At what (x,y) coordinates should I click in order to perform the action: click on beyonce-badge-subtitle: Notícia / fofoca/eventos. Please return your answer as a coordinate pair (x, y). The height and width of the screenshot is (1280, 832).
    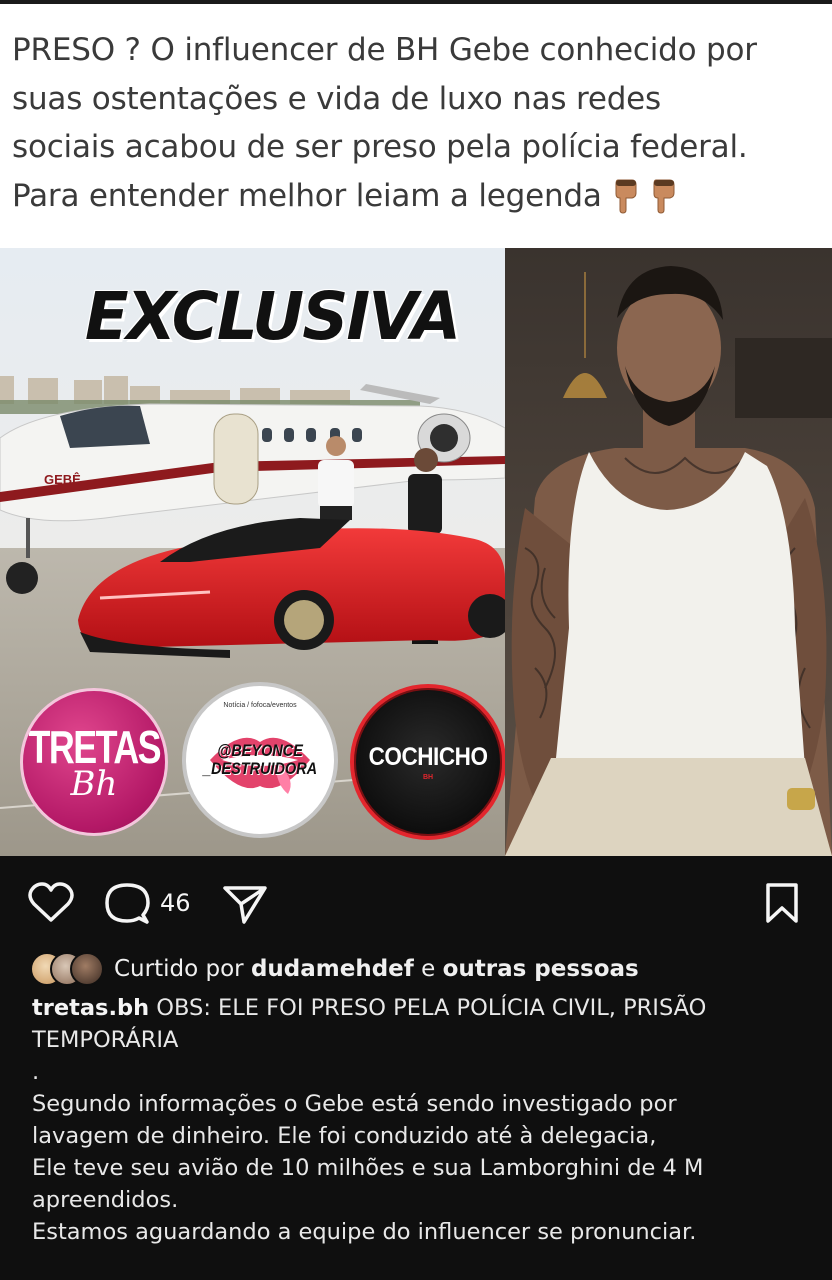
    Looking at the image, I should click on (260, 705).